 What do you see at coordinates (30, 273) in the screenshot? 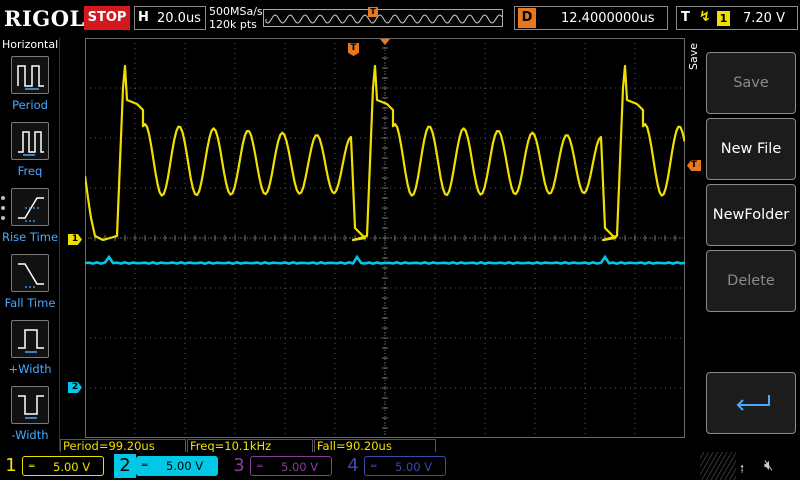
I see `fall-time-icon` at bounding box center [30, 273].